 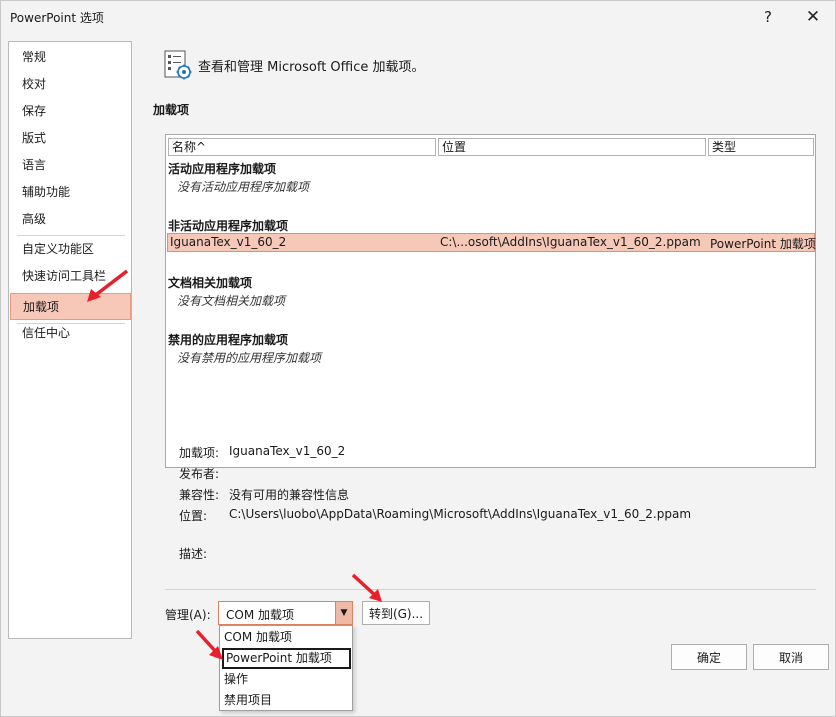 What do you see at coordinates (260, 615) in the screenshot?
I see `manage-selected-value: COM 加载项` at bounding box center [260, 615].